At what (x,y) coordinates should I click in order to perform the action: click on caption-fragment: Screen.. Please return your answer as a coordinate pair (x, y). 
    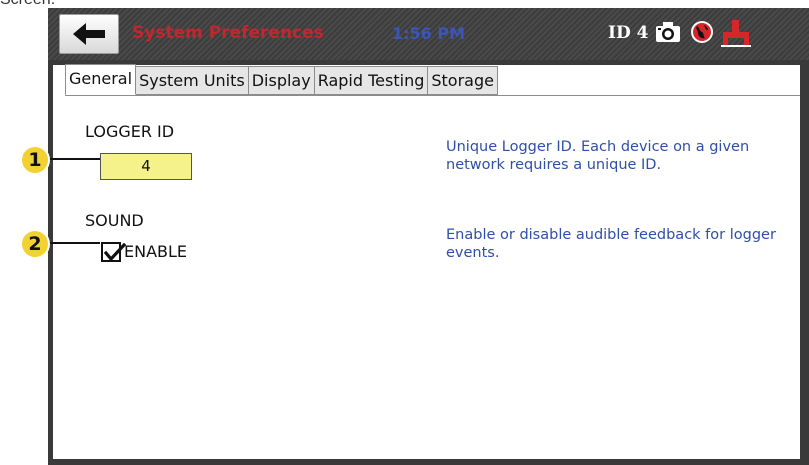
    Looking at the image, I should click on (27, 4).